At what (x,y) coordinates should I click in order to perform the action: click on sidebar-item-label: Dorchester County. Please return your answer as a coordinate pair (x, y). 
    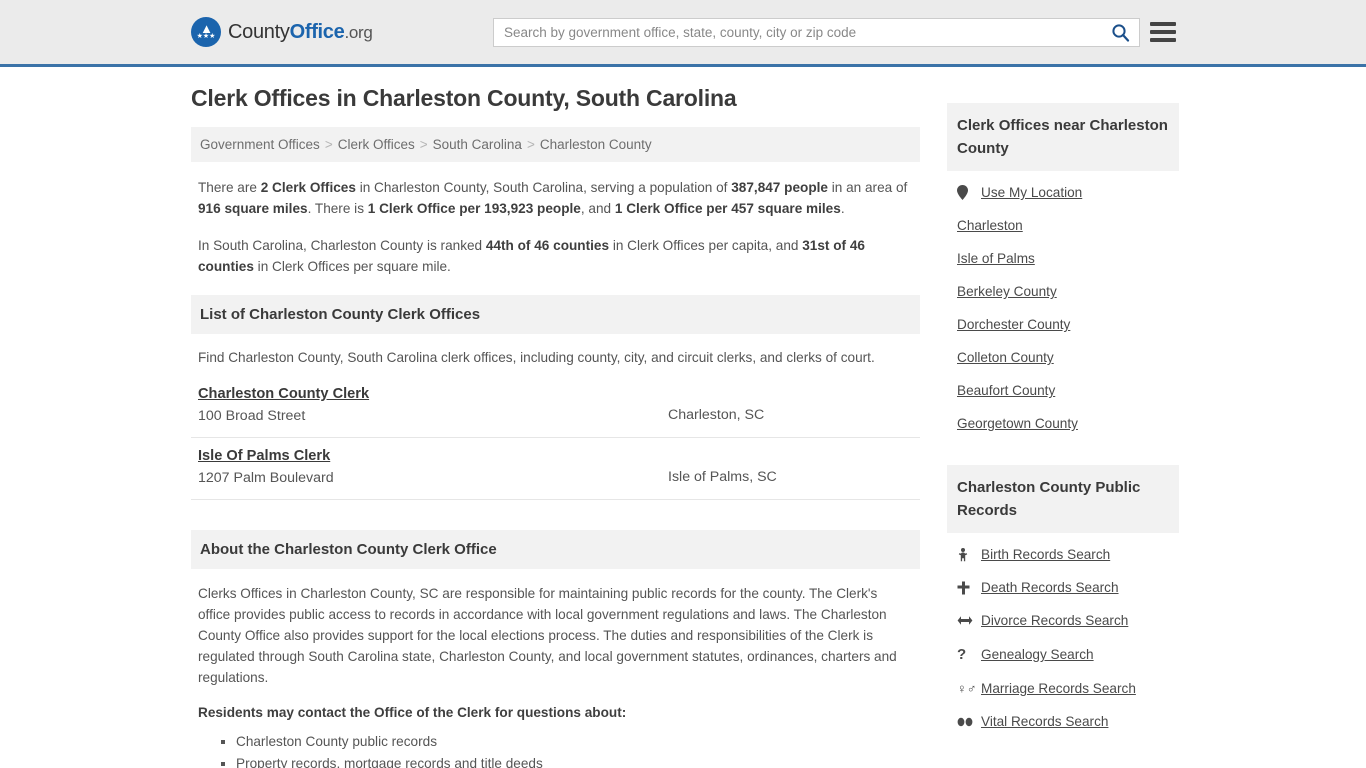
    Looking at the image, I should click on (1014, 324).